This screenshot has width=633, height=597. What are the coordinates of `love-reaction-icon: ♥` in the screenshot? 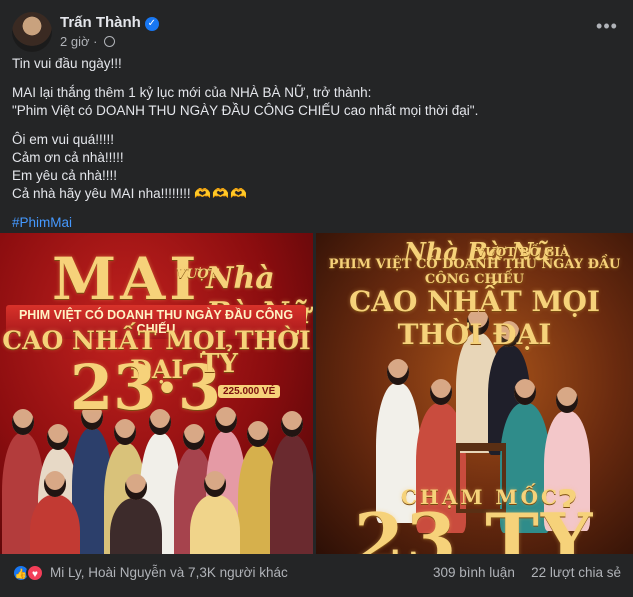 It's located at (35, 573).